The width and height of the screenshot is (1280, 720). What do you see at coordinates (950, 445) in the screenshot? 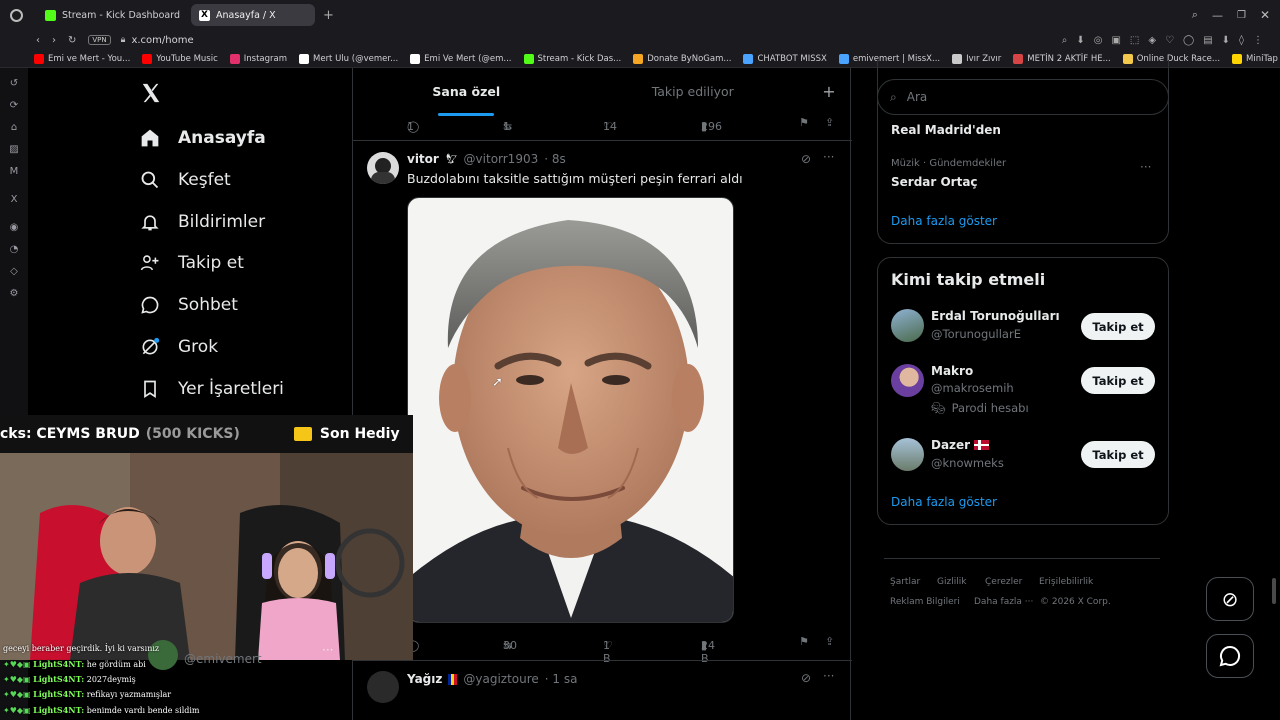
I see `suggestion-name: Dazer` at bounding box center [950, 445].